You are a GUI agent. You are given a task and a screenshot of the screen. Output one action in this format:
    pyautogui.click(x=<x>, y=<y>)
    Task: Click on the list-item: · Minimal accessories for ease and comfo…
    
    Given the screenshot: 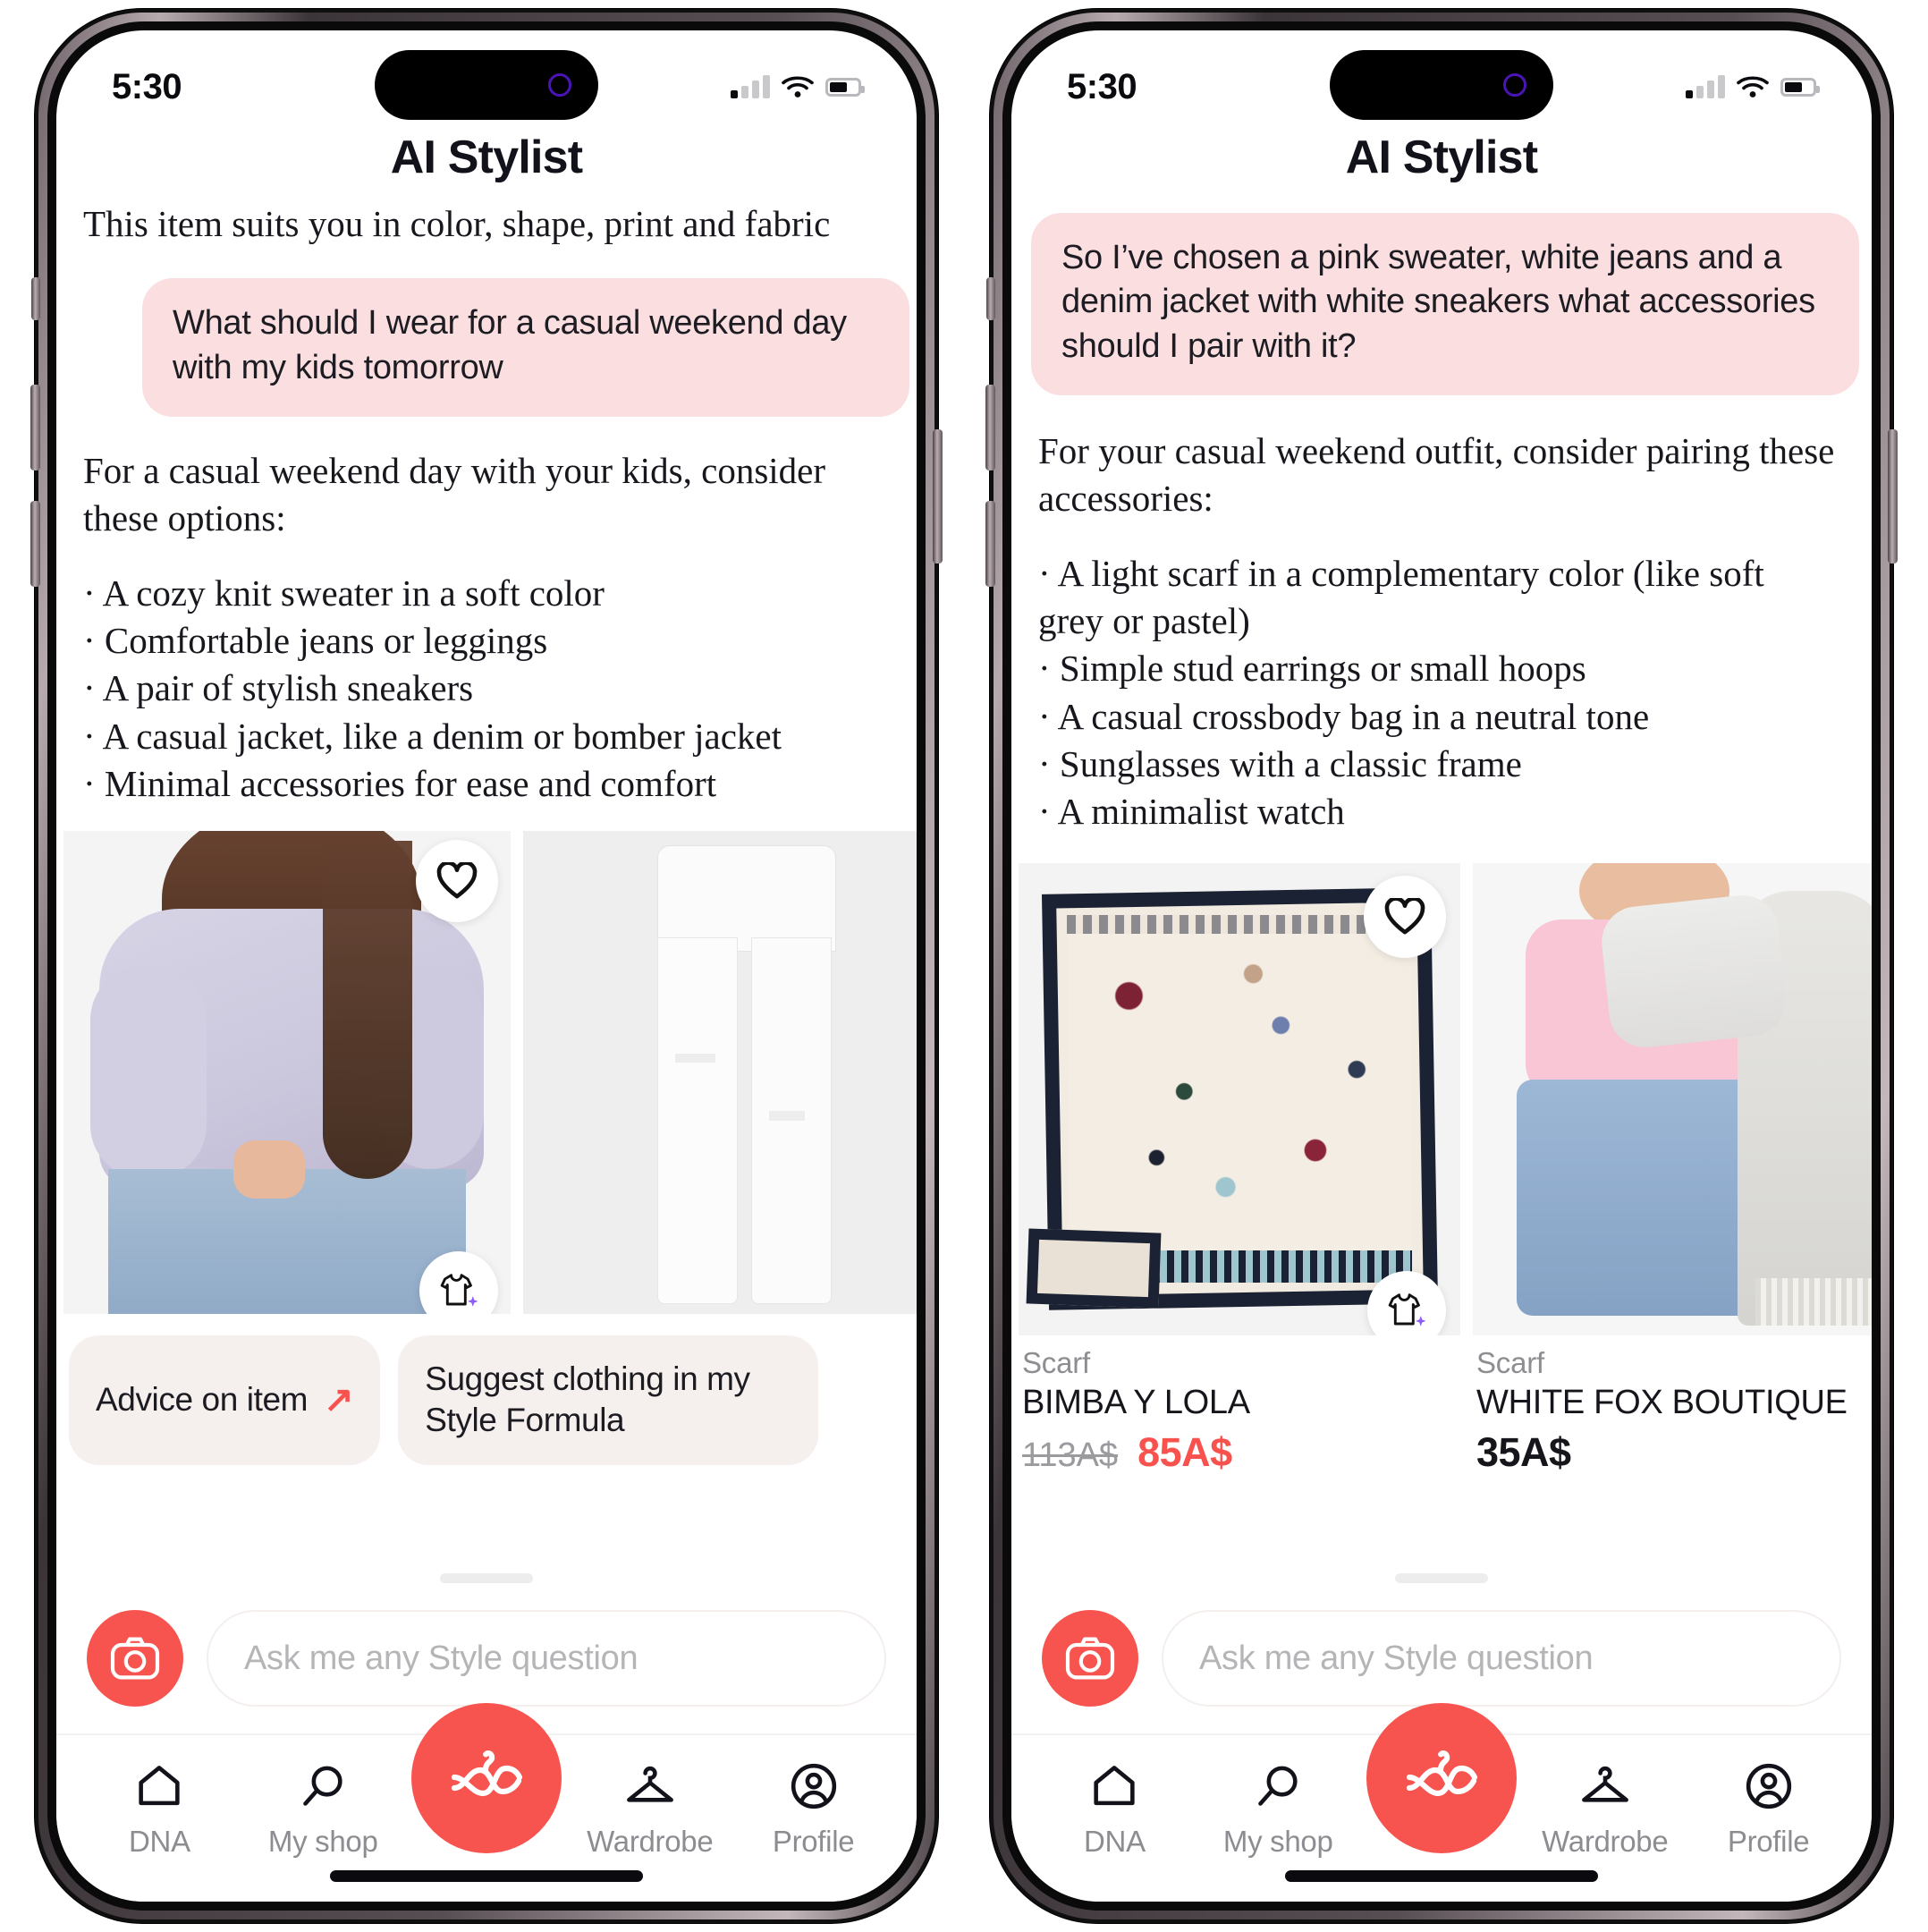 What is the action you would take?
    pyautogui.click(x=400, y=783)
    